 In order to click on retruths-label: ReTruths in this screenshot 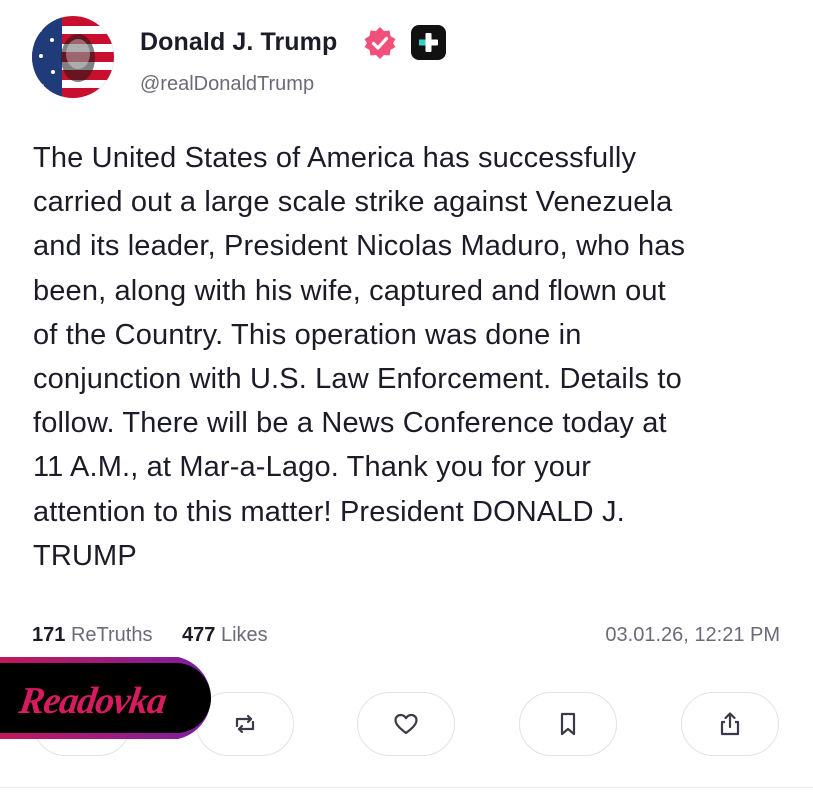, I will do `click(111, 635)`.